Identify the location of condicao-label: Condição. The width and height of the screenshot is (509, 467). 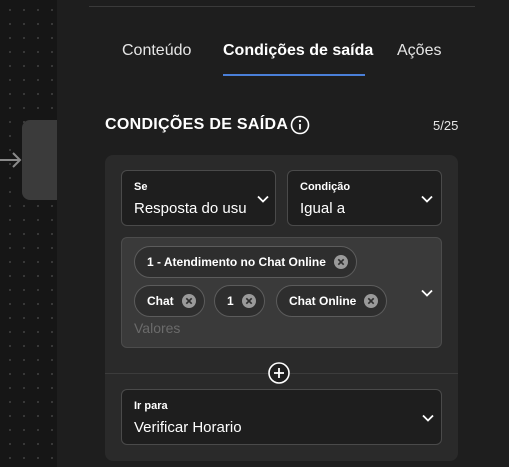
(325, 187).